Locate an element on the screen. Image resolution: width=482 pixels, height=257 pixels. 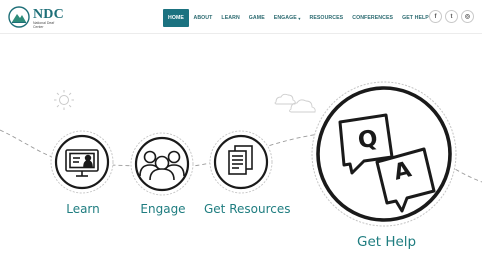
nav-about: ABOUT is located at coordinates (203, 18).